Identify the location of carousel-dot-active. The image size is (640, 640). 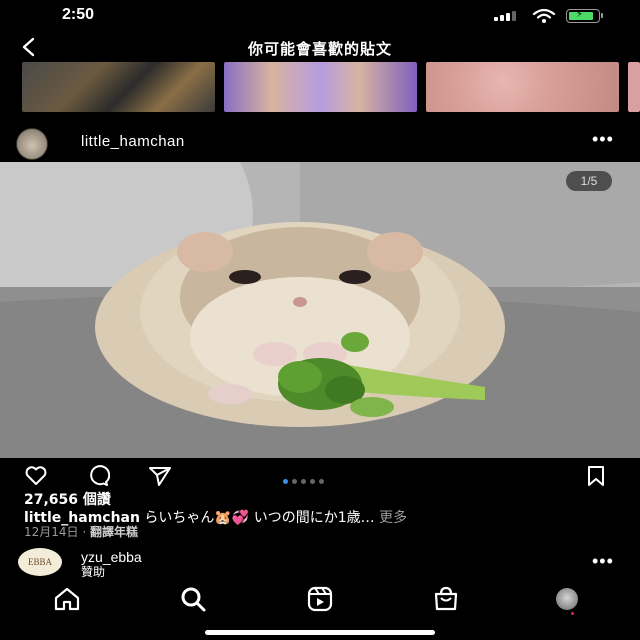
(285, 481).